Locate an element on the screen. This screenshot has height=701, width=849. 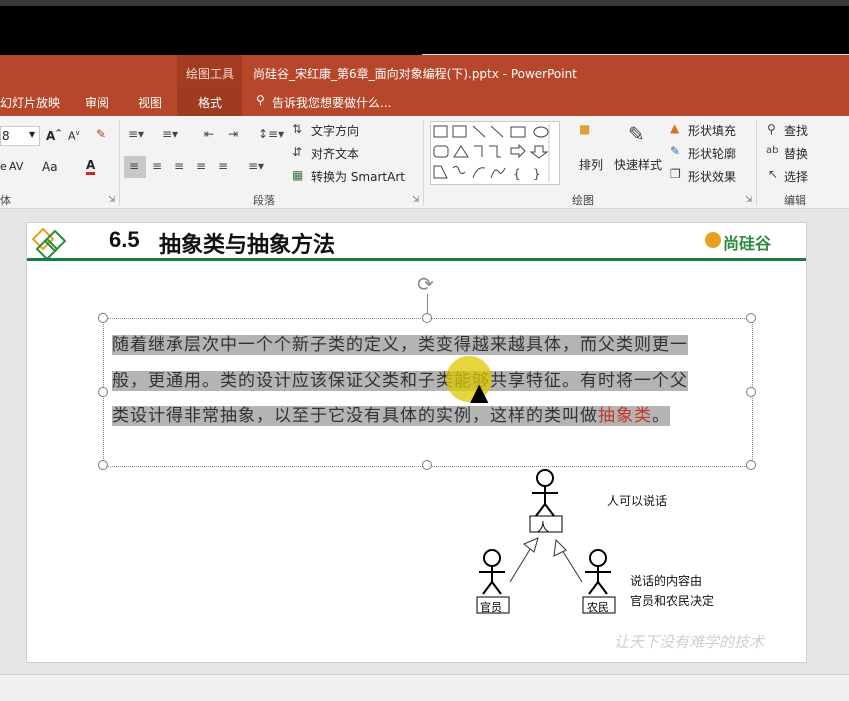
context-group-label: 绘图工具 is located at coordinates (210, 74).